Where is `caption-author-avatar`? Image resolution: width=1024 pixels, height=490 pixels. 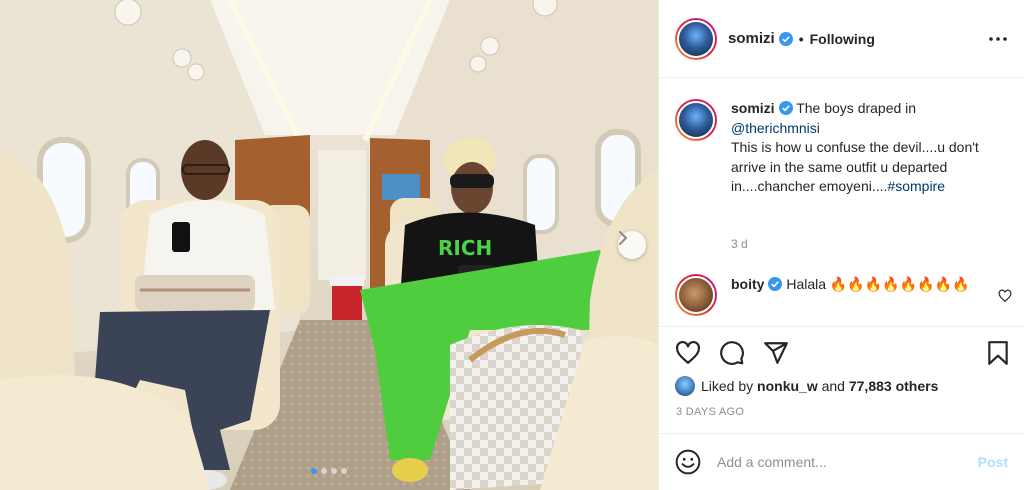
caption-author-avatar is located at coordinates (696, 120).